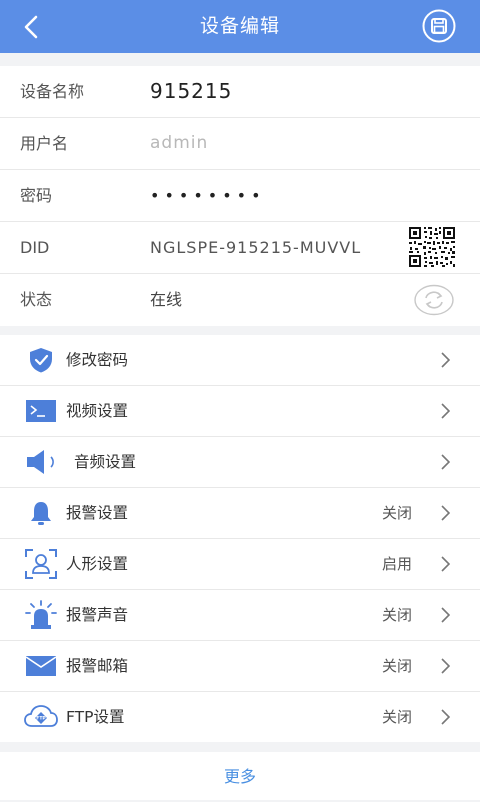 The width and height of the screenshot is (480, 802). I want to click on page-title: 设备编辑, so click(239, 26).